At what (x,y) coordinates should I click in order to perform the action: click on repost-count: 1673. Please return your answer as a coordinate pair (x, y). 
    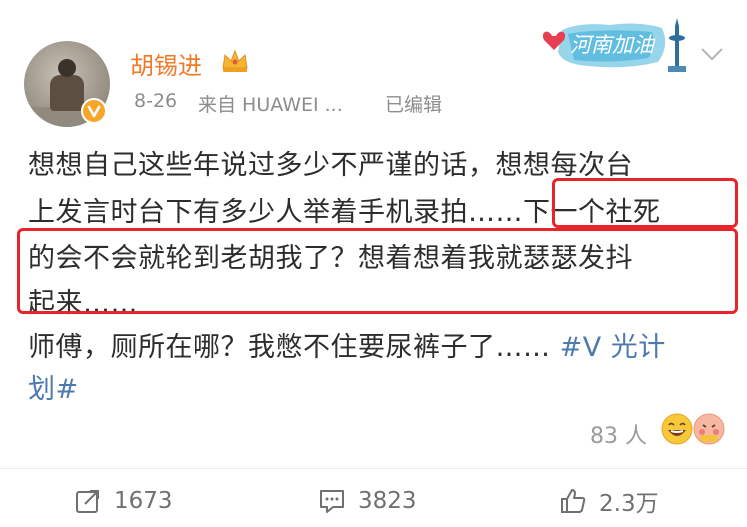
    Looking at the image, I should click on (143, 501).